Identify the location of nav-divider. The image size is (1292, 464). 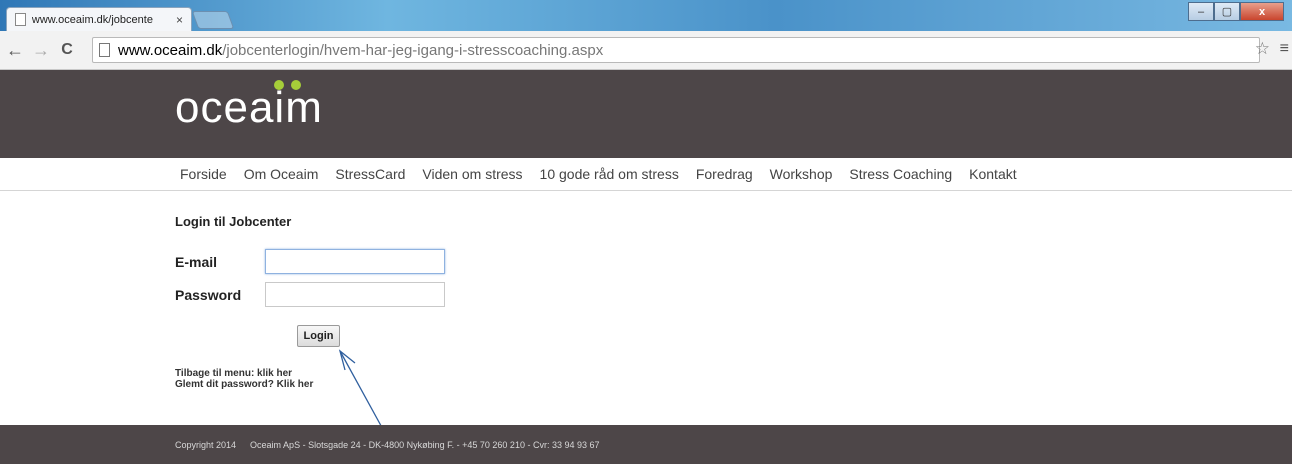
(646, 190).